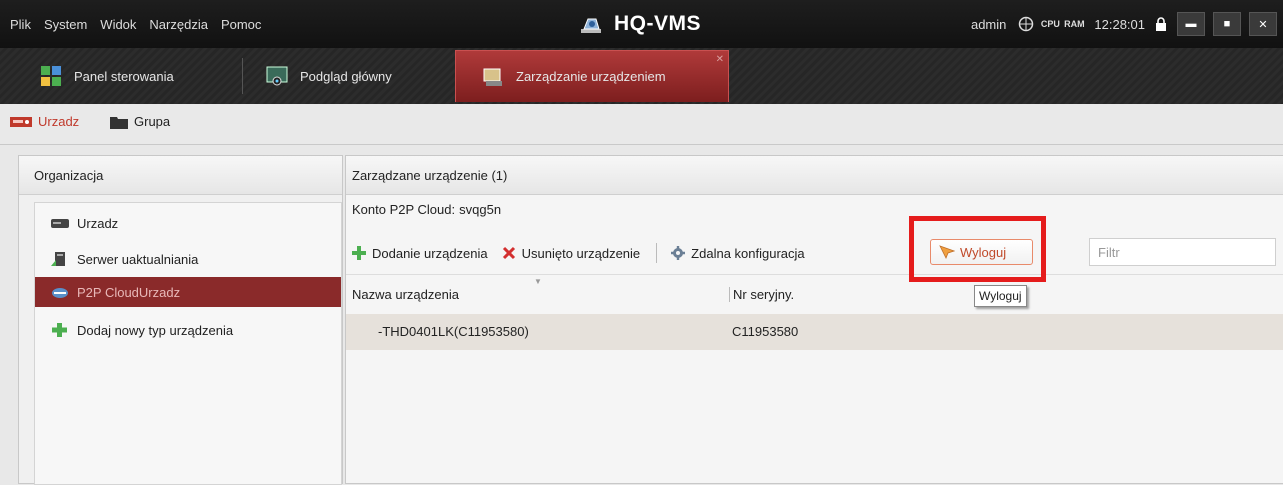 The image size is (1283, 485). What do you see at coordinates (591, 25) in the screenshot?
I see `camera-logo-icon` at bounding box center [591, 25].